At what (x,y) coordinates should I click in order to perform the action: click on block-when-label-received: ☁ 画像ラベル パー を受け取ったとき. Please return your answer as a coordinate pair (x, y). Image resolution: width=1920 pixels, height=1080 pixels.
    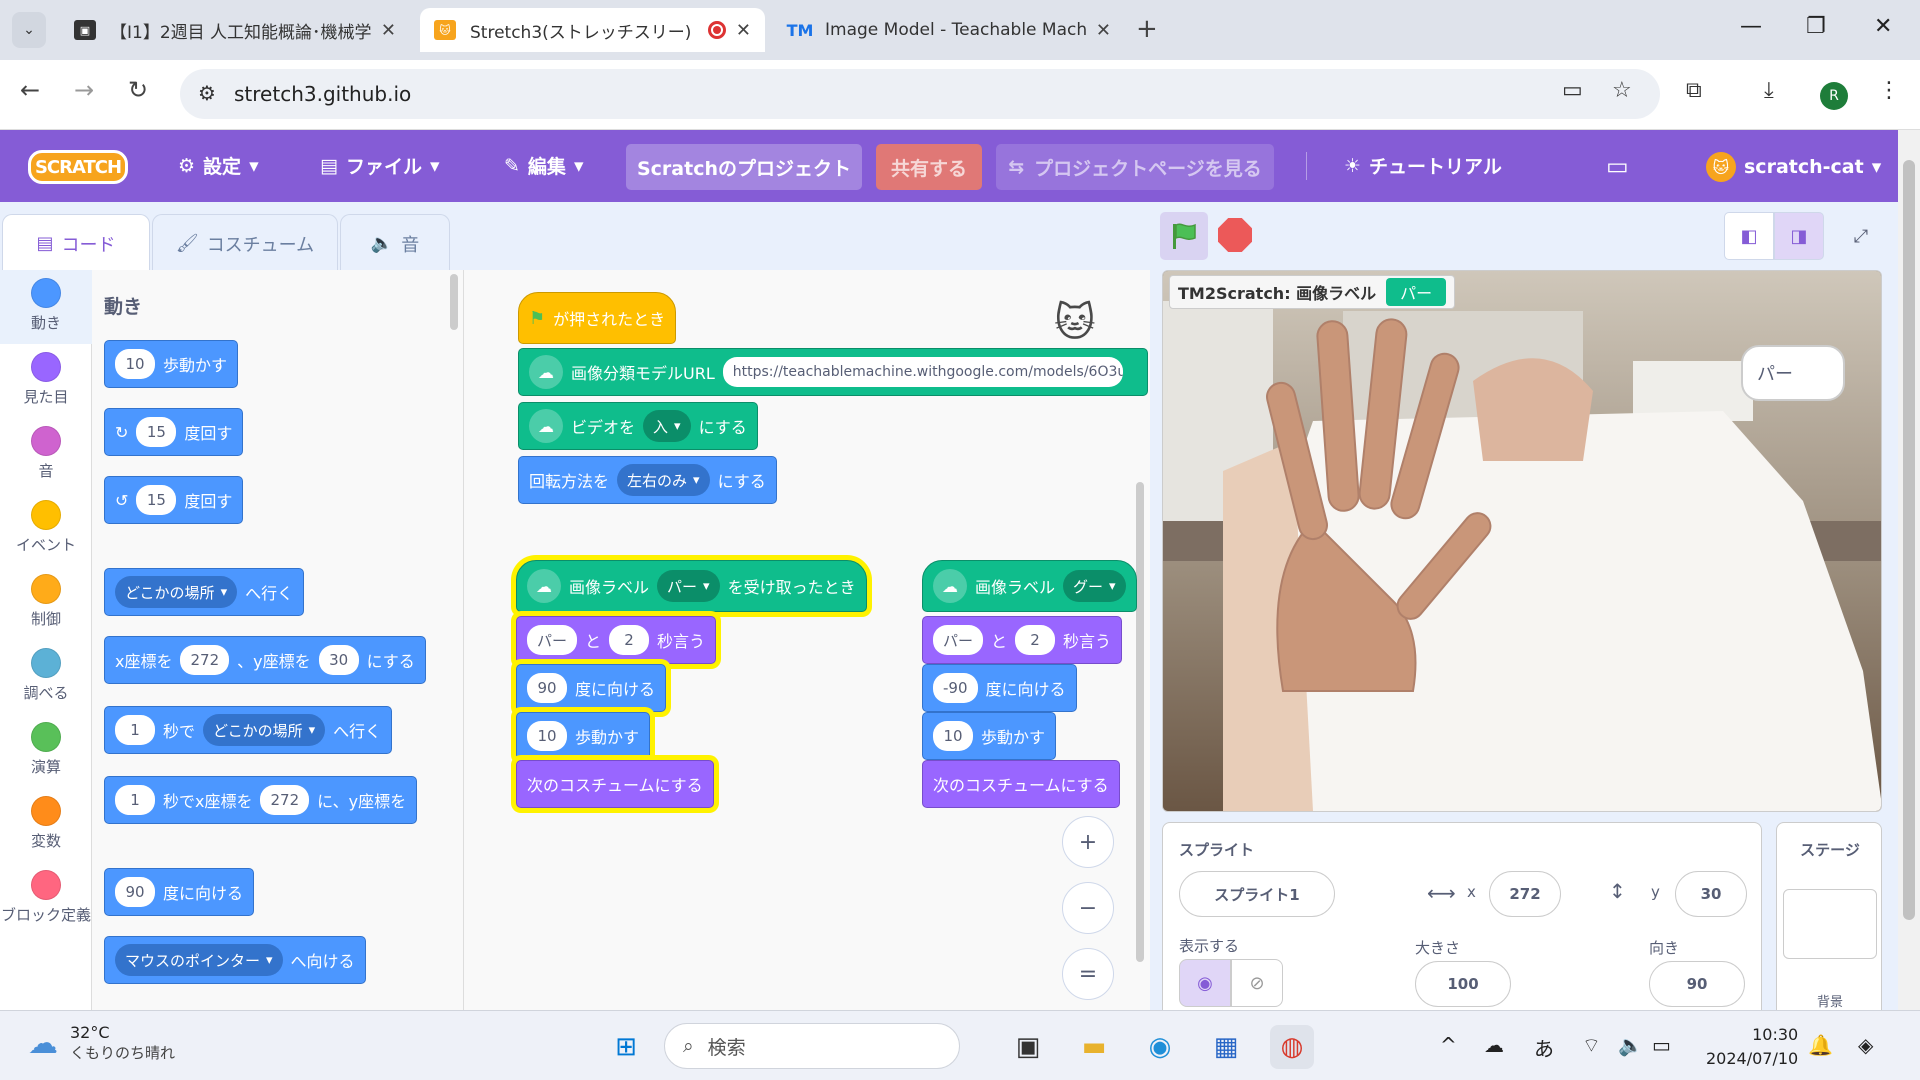
    Looking at the image, I should click on (691, 586).